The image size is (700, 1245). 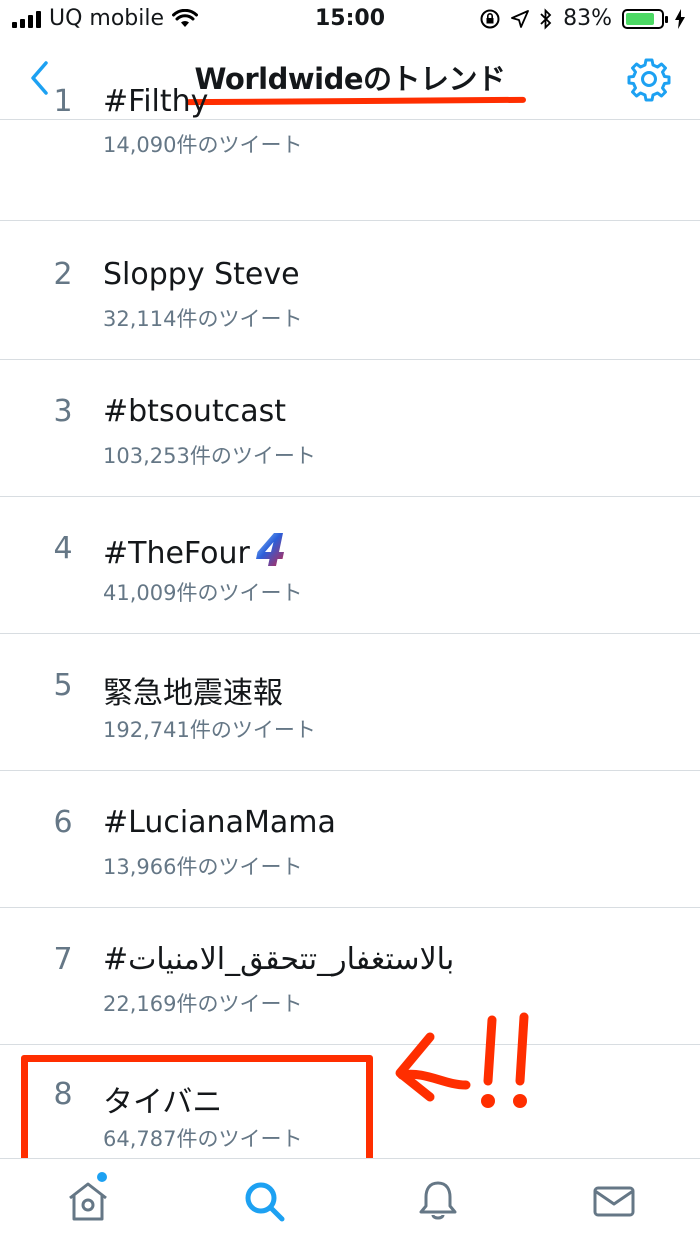 What do you see at coordinates (203, 593) in the screenshot?
I see `trend-count: 41,009件のツイート` at bounding box center [203, 593].